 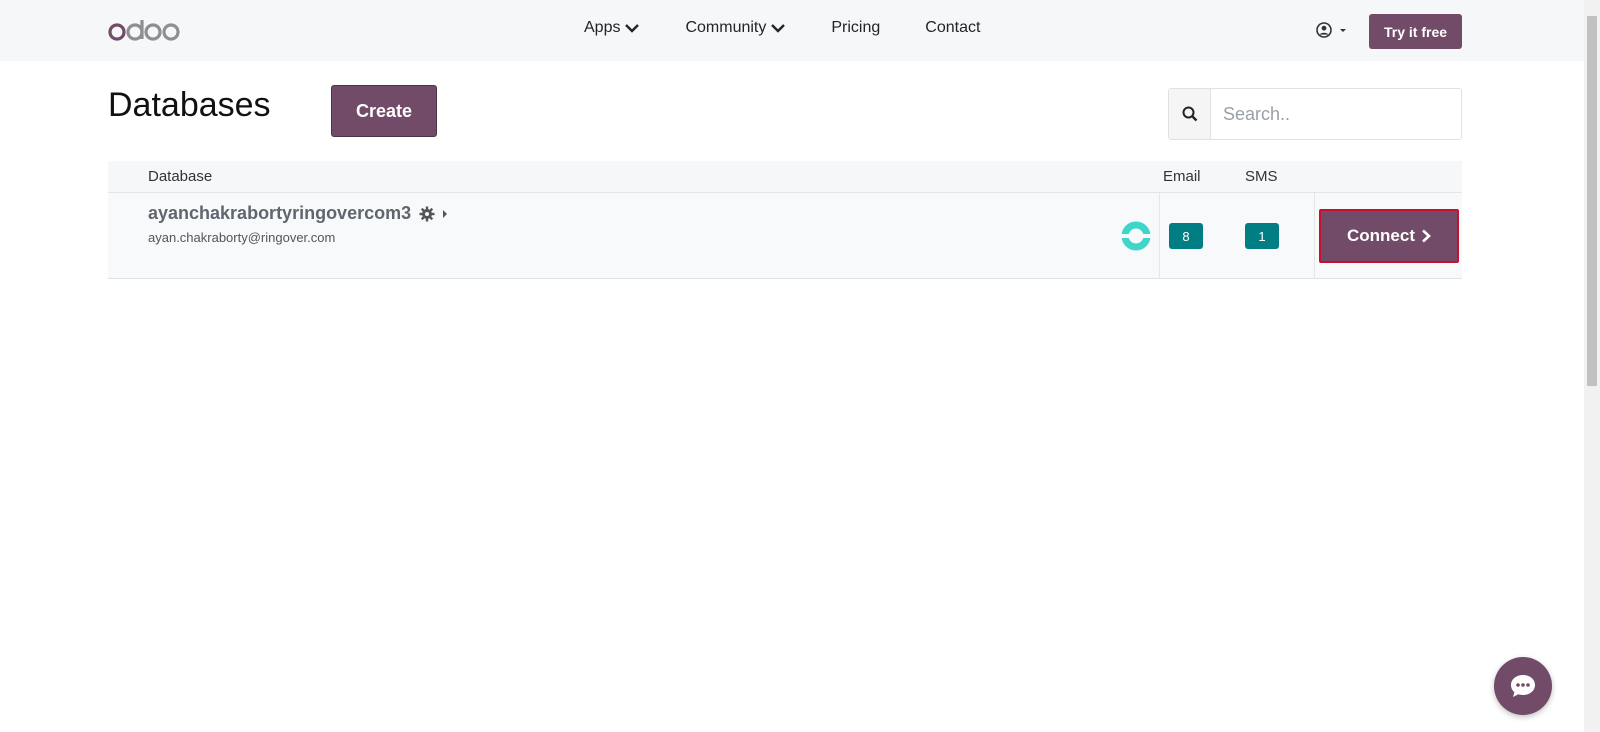 I want to click on chat-bubble-icon, so click(x=1523, y=686).